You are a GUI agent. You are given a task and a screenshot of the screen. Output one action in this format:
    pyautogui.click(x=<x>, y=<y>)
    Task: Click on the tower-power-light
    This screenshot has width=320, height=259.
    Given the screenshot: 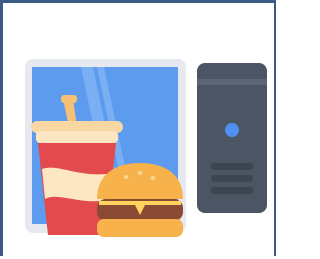 What is the action you would take?
    pyautogui.click(x=232, y=130)
    